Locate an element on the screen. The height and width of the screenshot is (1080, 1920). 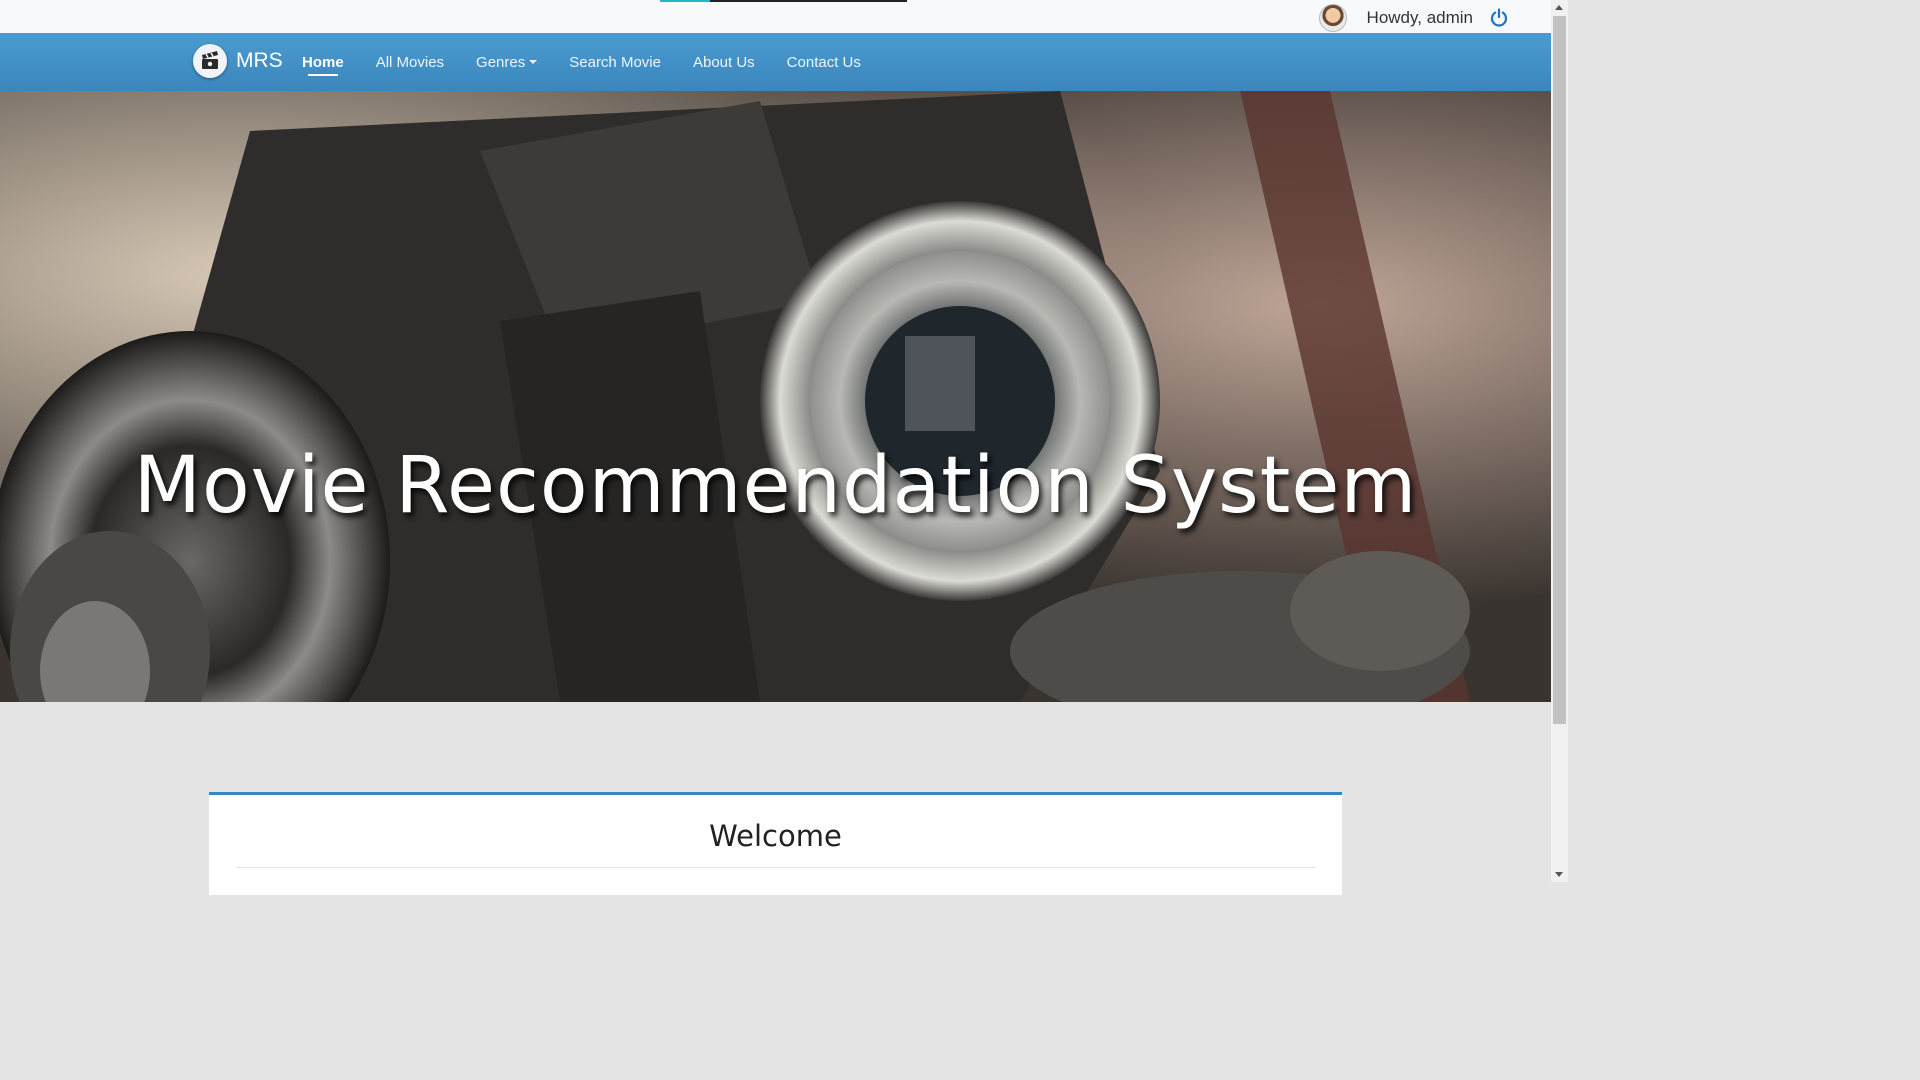
top-user-bar: Howdy, admin is located at coordinates (775, 16).